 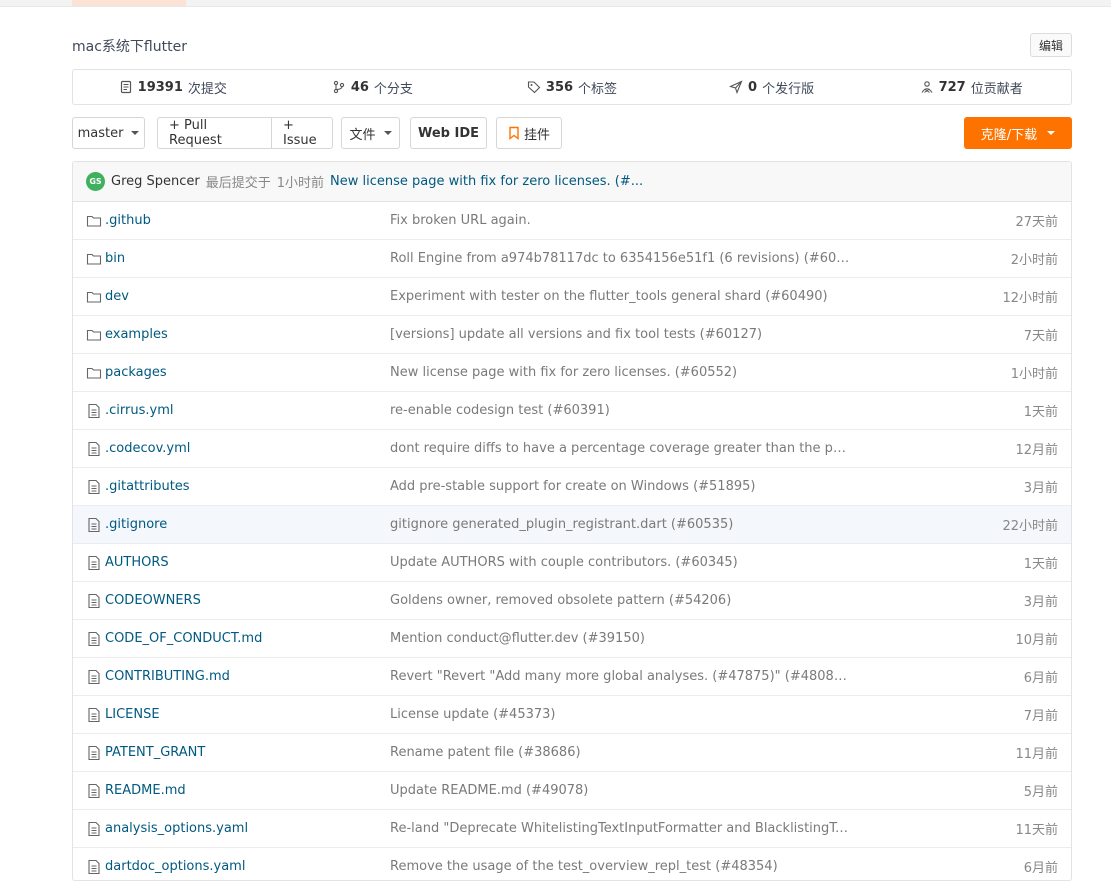 I want to click on stat-contributors-label: 位贡献者, so click(x=996, y=89).